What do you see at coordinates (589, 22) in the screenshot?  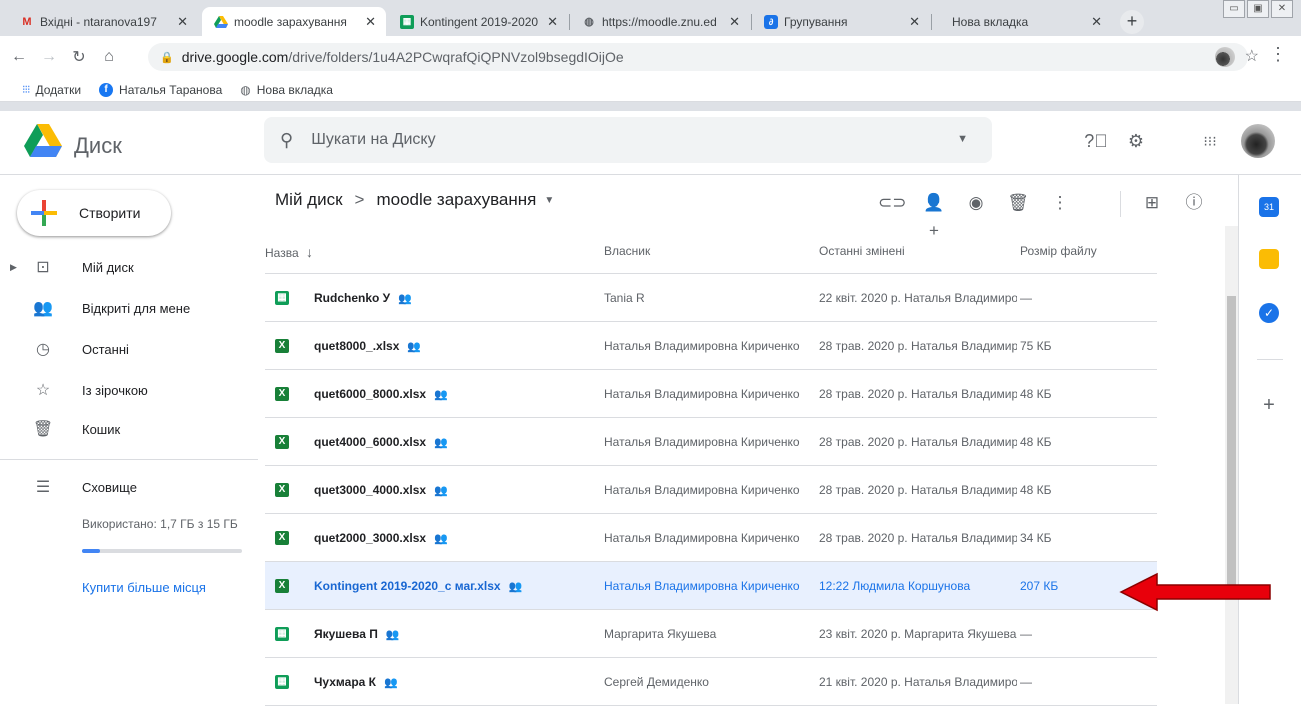 I see `globe-icon: ◍` at bounding box center [589, 22].